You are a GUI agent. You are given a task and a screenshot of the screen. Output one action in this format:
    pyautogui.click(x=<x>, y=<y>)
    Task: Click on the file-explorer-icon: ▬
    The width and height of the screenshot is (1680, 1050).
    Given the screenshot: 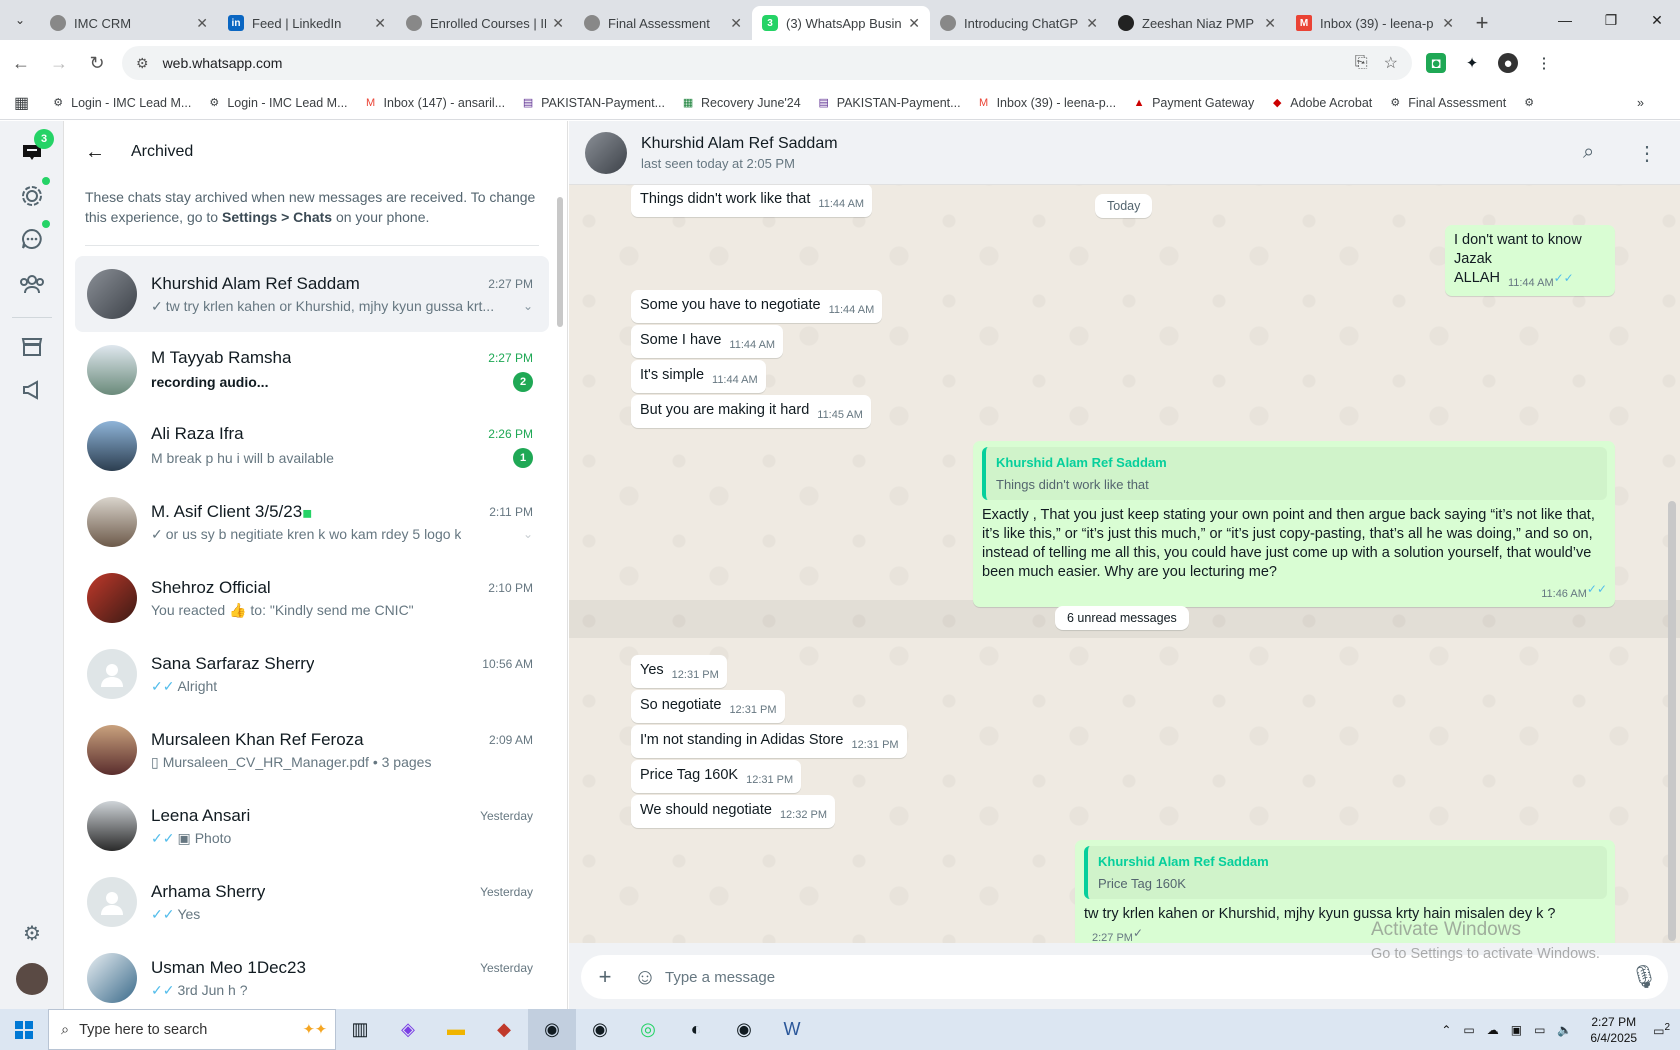 What is the action you would take?
    pyautogui.click(x=456, y=1029)
    